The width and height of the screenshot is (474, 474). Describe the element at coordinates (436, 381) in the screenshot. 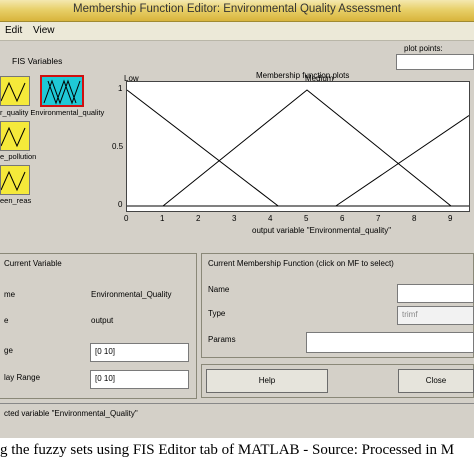

I see `close-button: Close` at that location.